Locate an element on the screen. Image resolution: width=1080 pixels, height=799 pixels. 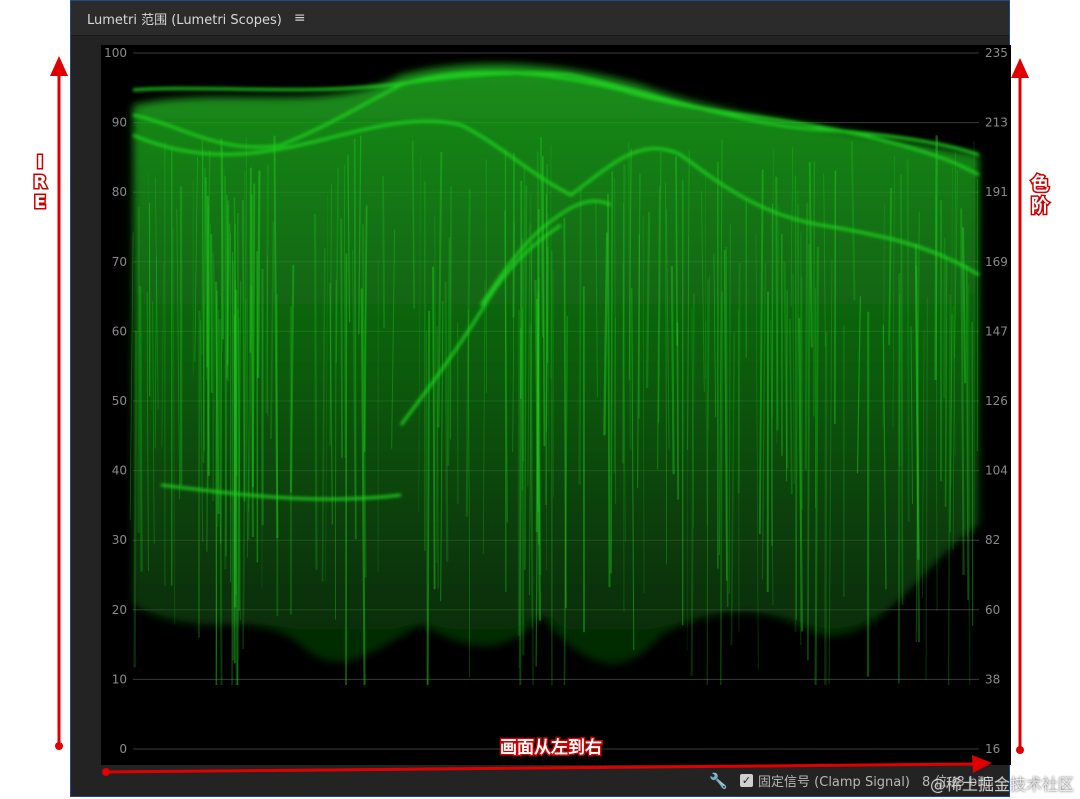
ire-label-e: E is located at coordinates (40, 202).